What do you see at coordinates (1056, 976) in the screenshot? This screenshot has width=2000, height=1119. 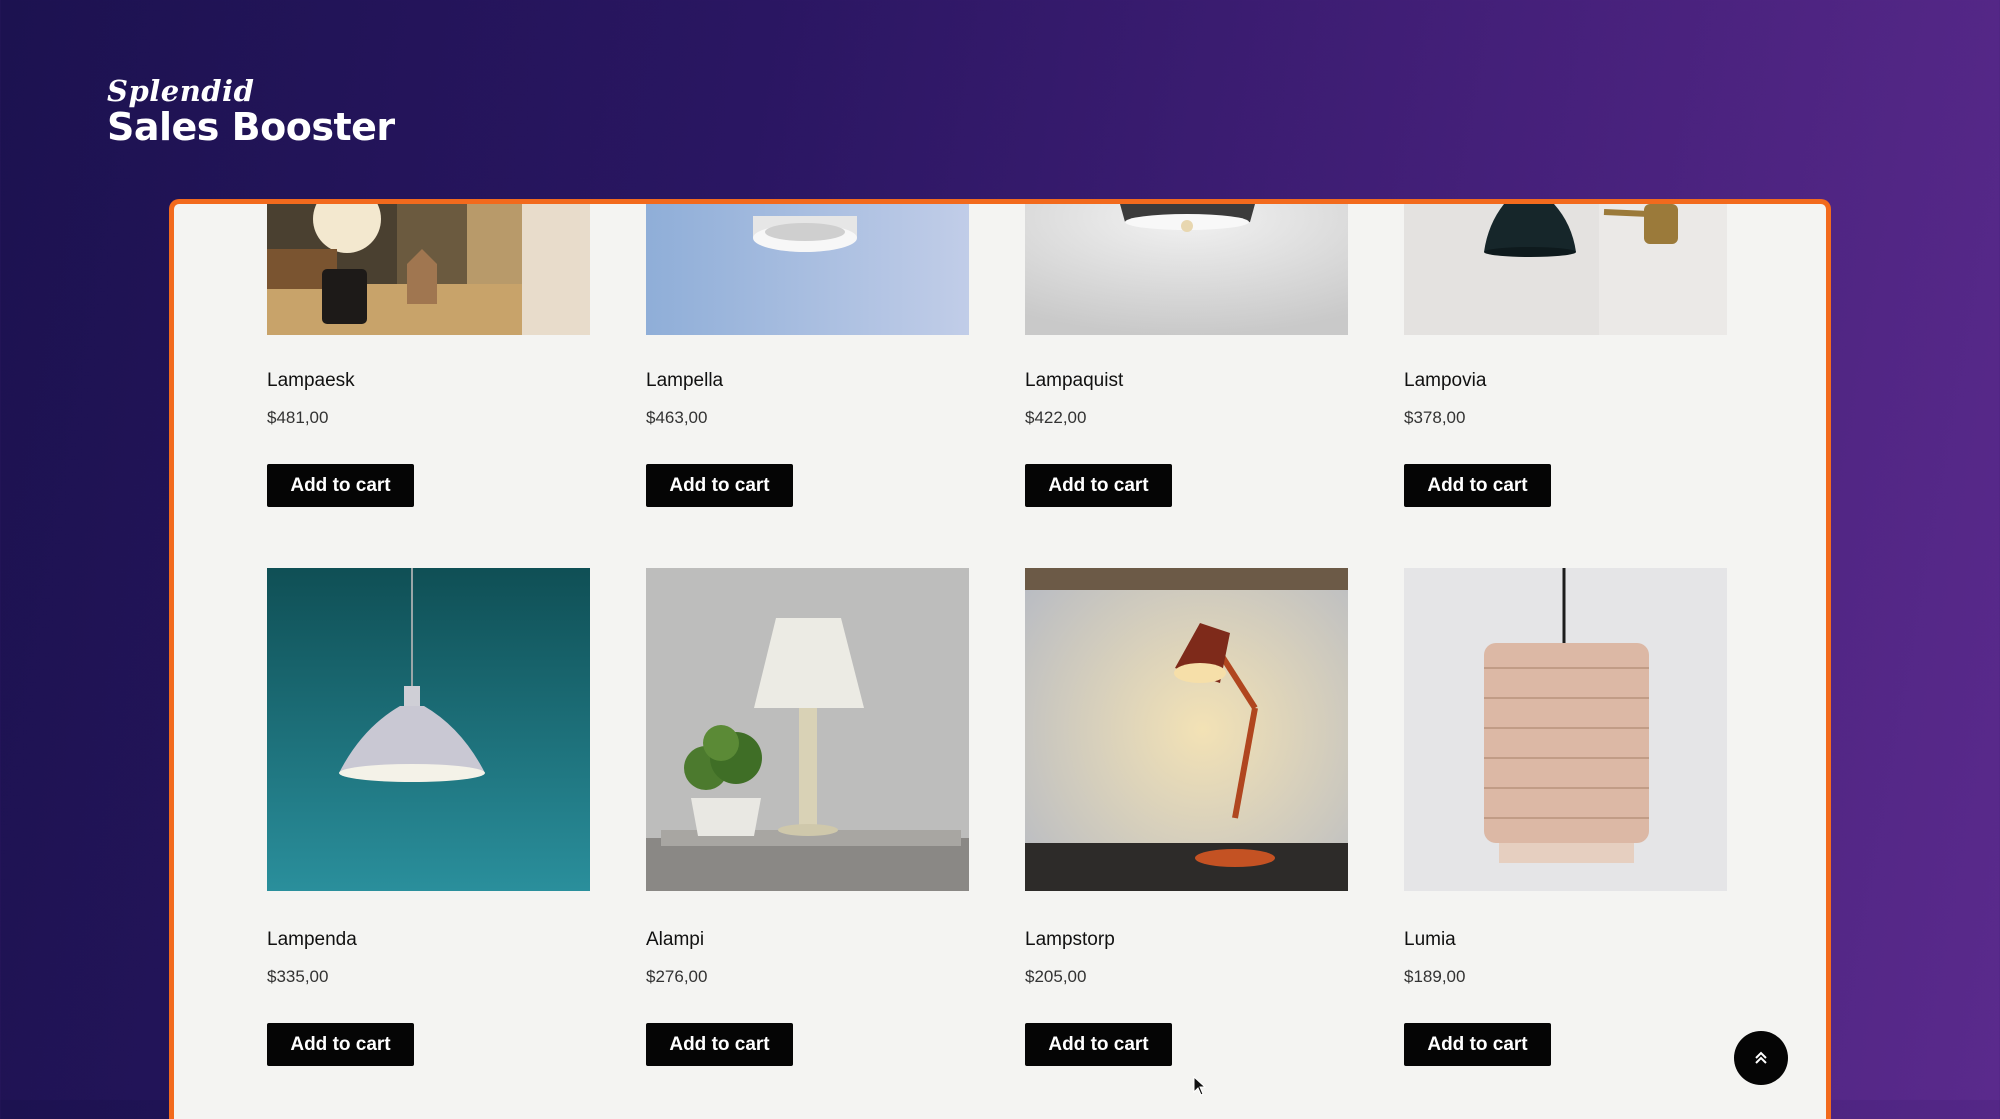 I see `product-price: $205,00` at bounding box center [1056, 976].